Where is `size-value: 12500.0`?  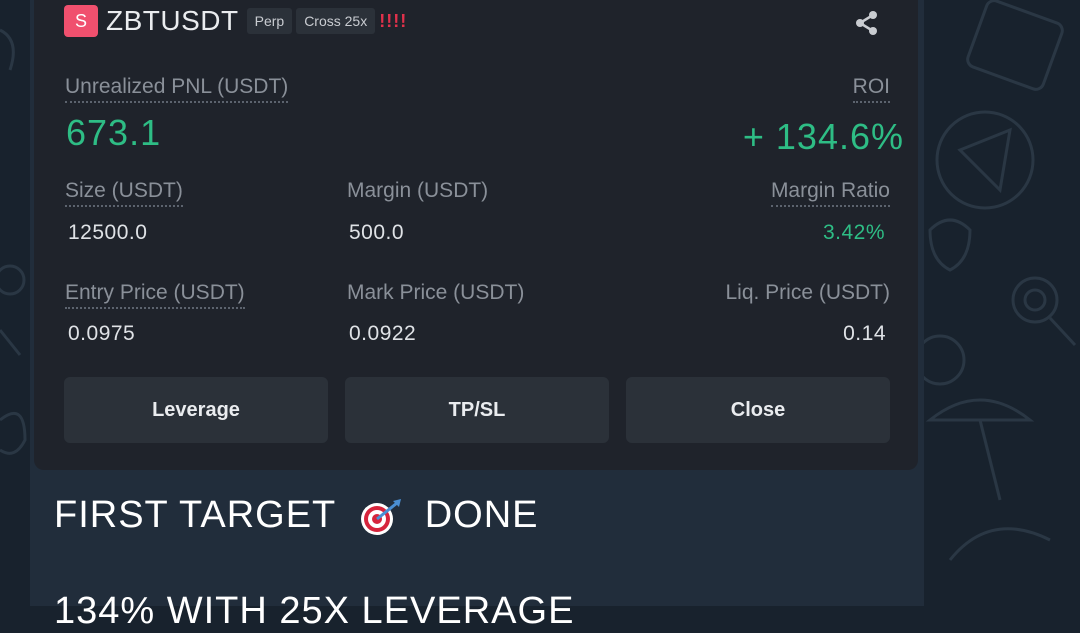
size-value: 12500.0 is located at coordinates (108, 232).